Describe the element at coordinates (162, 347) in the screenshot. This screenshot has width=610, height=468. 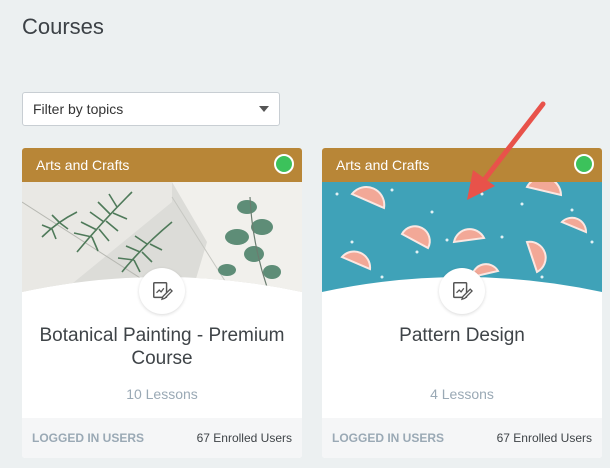
I see `course-title: Botanical Painting - Premium Course` at that location.